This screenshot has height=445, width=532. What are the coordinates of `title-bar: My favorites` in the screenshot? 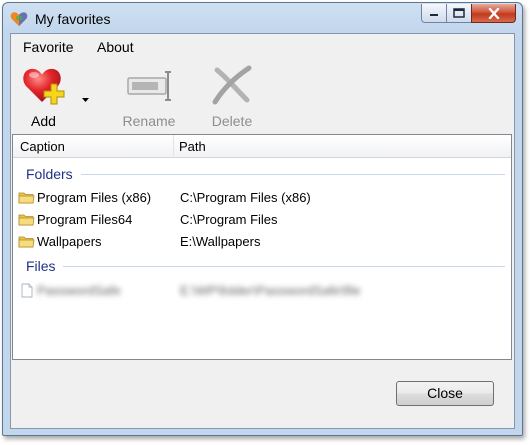 It's located at (262, 18).